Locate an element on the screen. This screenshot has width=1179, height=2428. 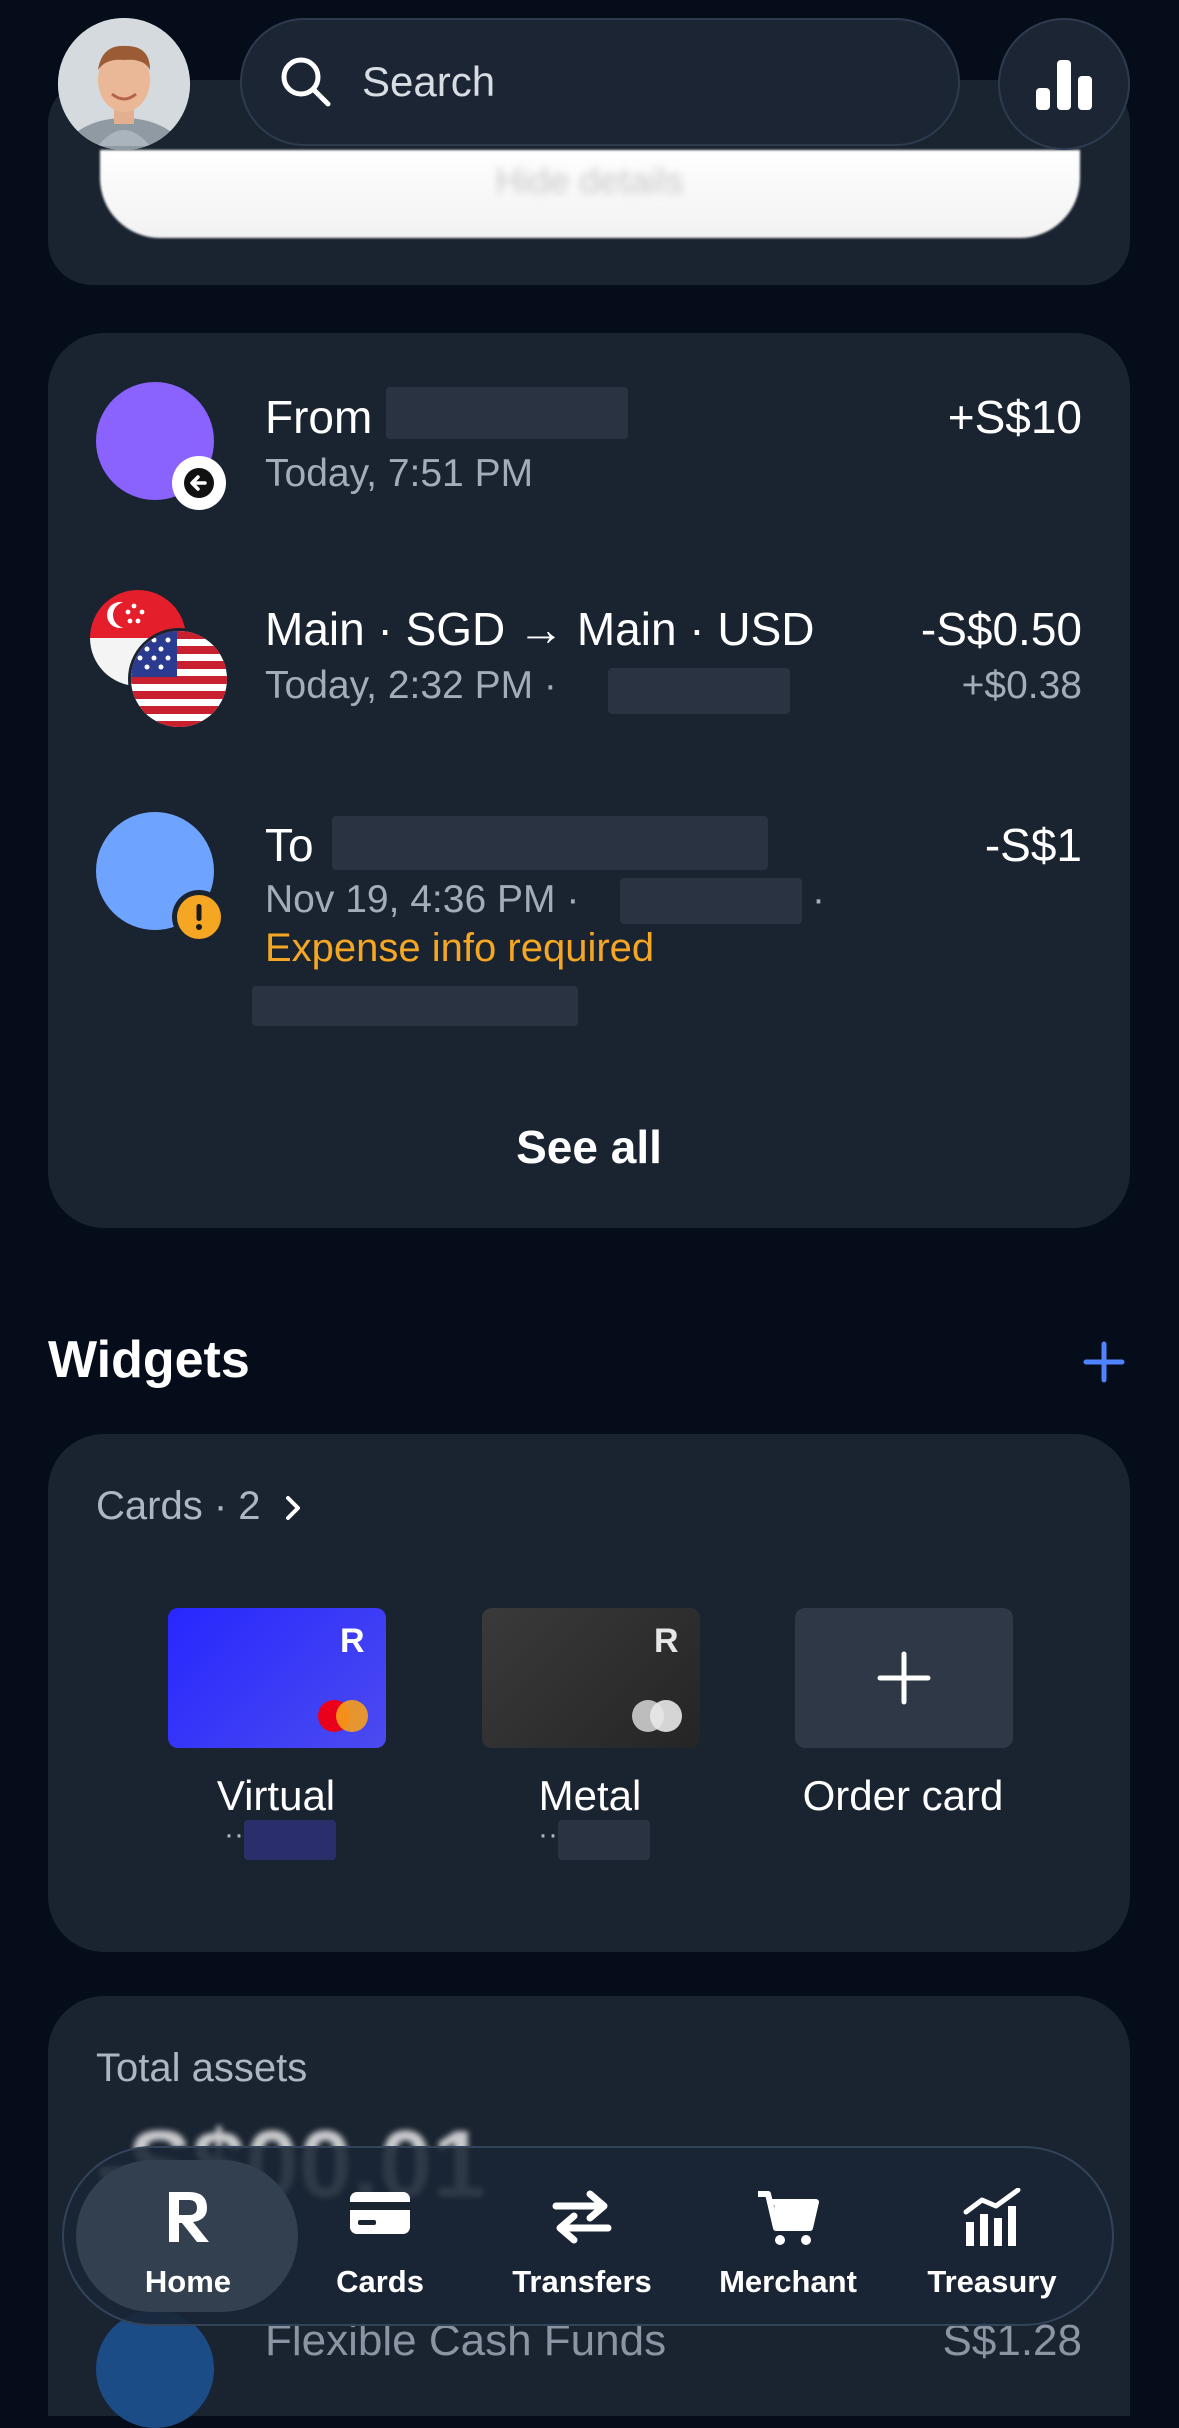
nav-label: Treasury is located at coordinates (992, 2281).